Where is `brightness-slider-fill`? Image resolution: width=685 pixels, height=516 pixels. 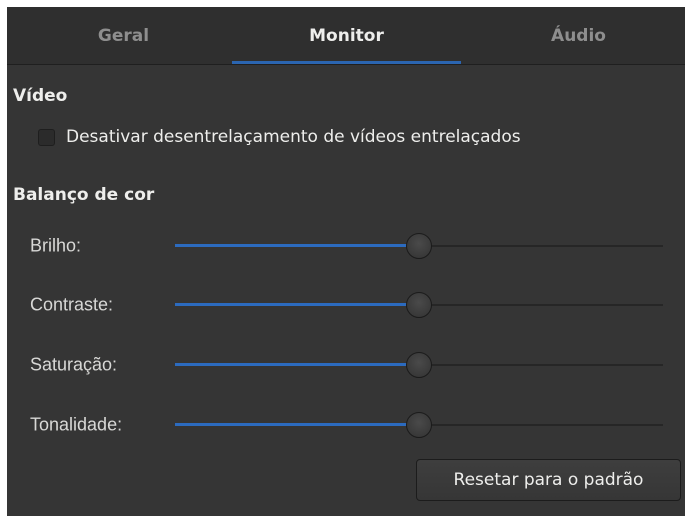 brightness-slider-fill is located at coordinates (297, 245).